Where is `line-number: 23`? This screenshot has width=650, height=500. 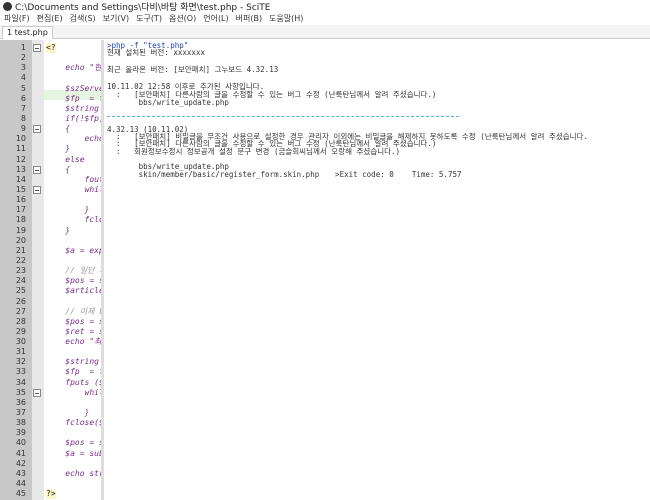 line-number: 23 is located at coordinates (20, 271).